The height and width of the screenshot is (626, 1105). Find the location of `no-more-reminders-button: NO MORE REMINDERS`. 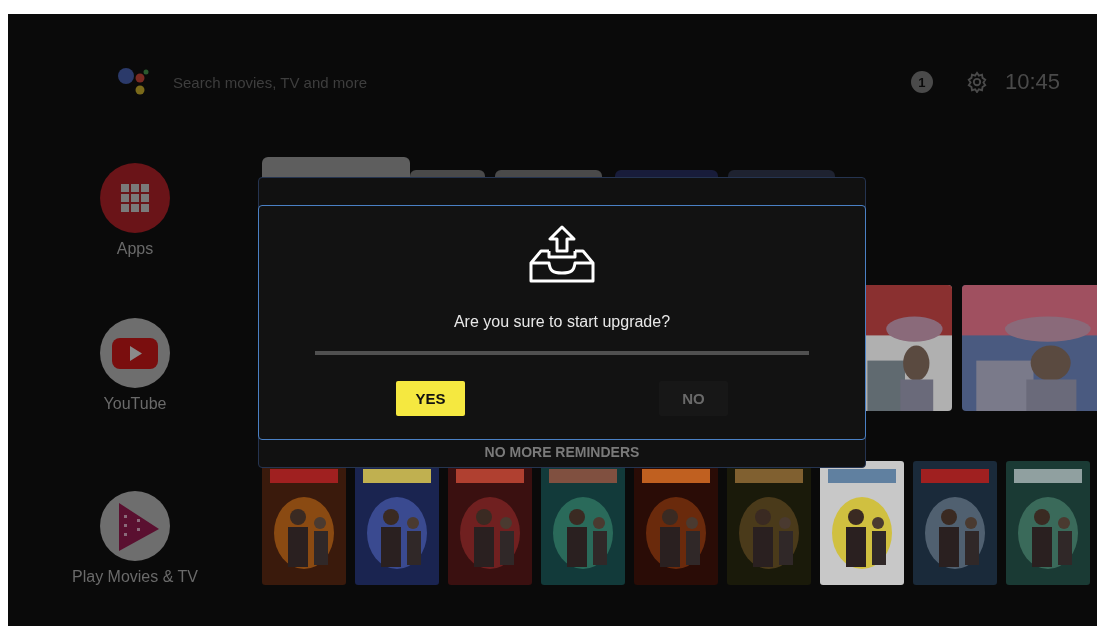

no-more-reminders-button: NO MORE REMINDERS is located at coordinates (562, 452).